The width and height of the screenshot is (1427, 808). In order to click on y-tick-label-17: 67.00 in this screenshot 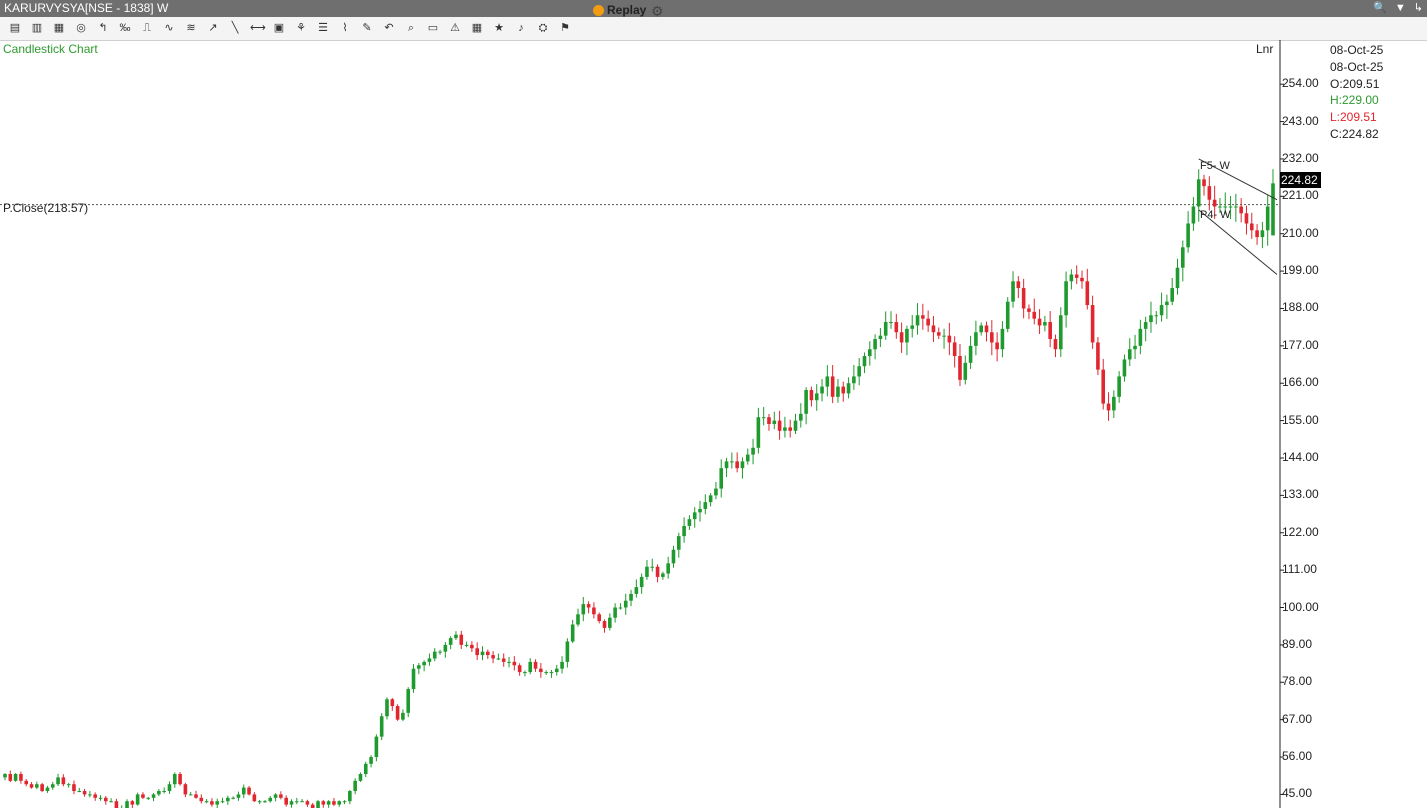, I will do `click(1297, 718)`.